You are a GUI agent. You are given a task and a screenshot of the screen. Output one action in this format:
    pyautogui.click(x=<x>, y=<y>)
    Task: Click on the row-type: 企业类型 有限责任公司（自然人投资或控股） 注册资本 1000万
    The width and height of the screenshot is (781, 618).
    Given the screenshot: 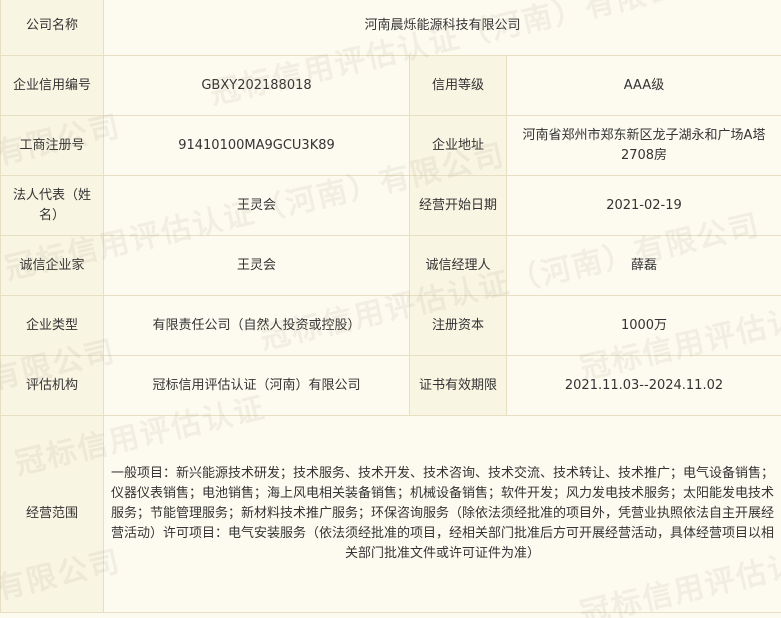 What is the action you would take?
    pyautogui.click(x=390, y=325)
    